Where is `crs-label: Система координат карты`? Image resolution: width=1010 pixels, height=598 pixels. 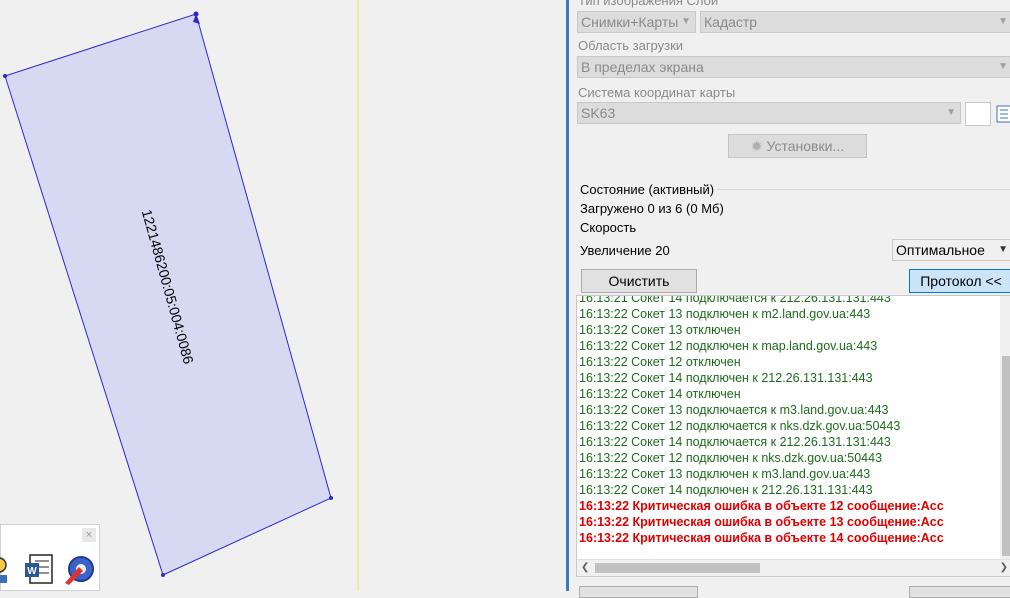 crs-label: Система координат карты is located at coordinates (657, 92).